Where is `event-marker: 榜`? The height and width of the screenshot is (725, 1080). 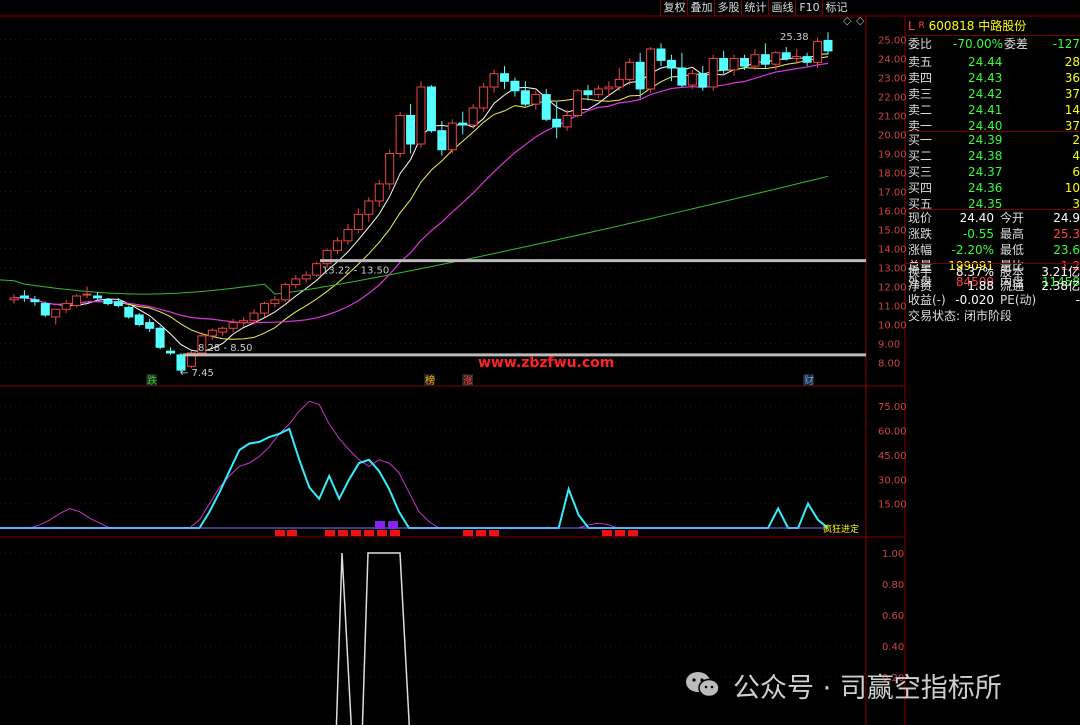 event-marker: 榜 is located at coordinates (430, 380).